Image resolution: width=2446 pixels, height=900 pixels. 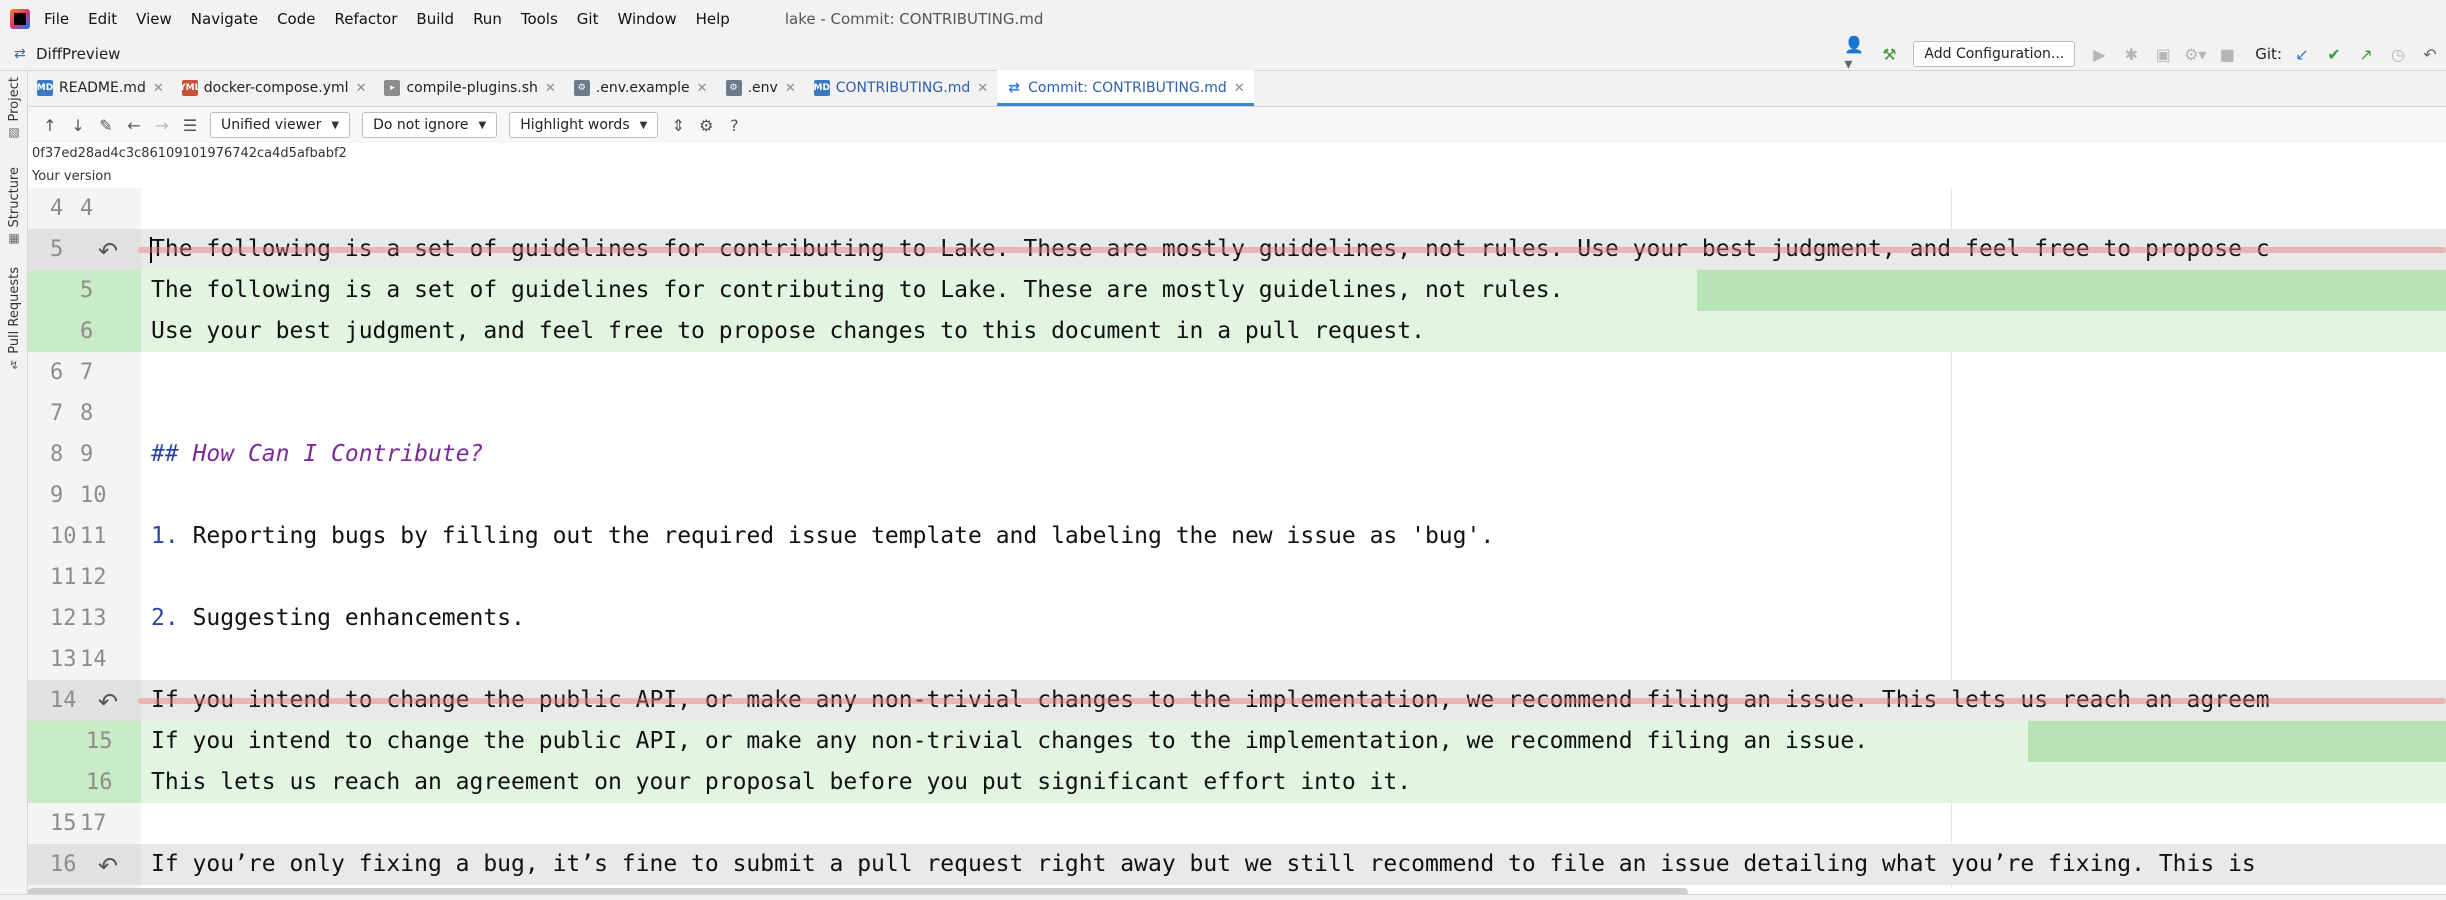 What do you see at coordinates (50, 125) in the screenshot?
I see `previous-difference-icon: ↑` at bounding box center [50, 125].